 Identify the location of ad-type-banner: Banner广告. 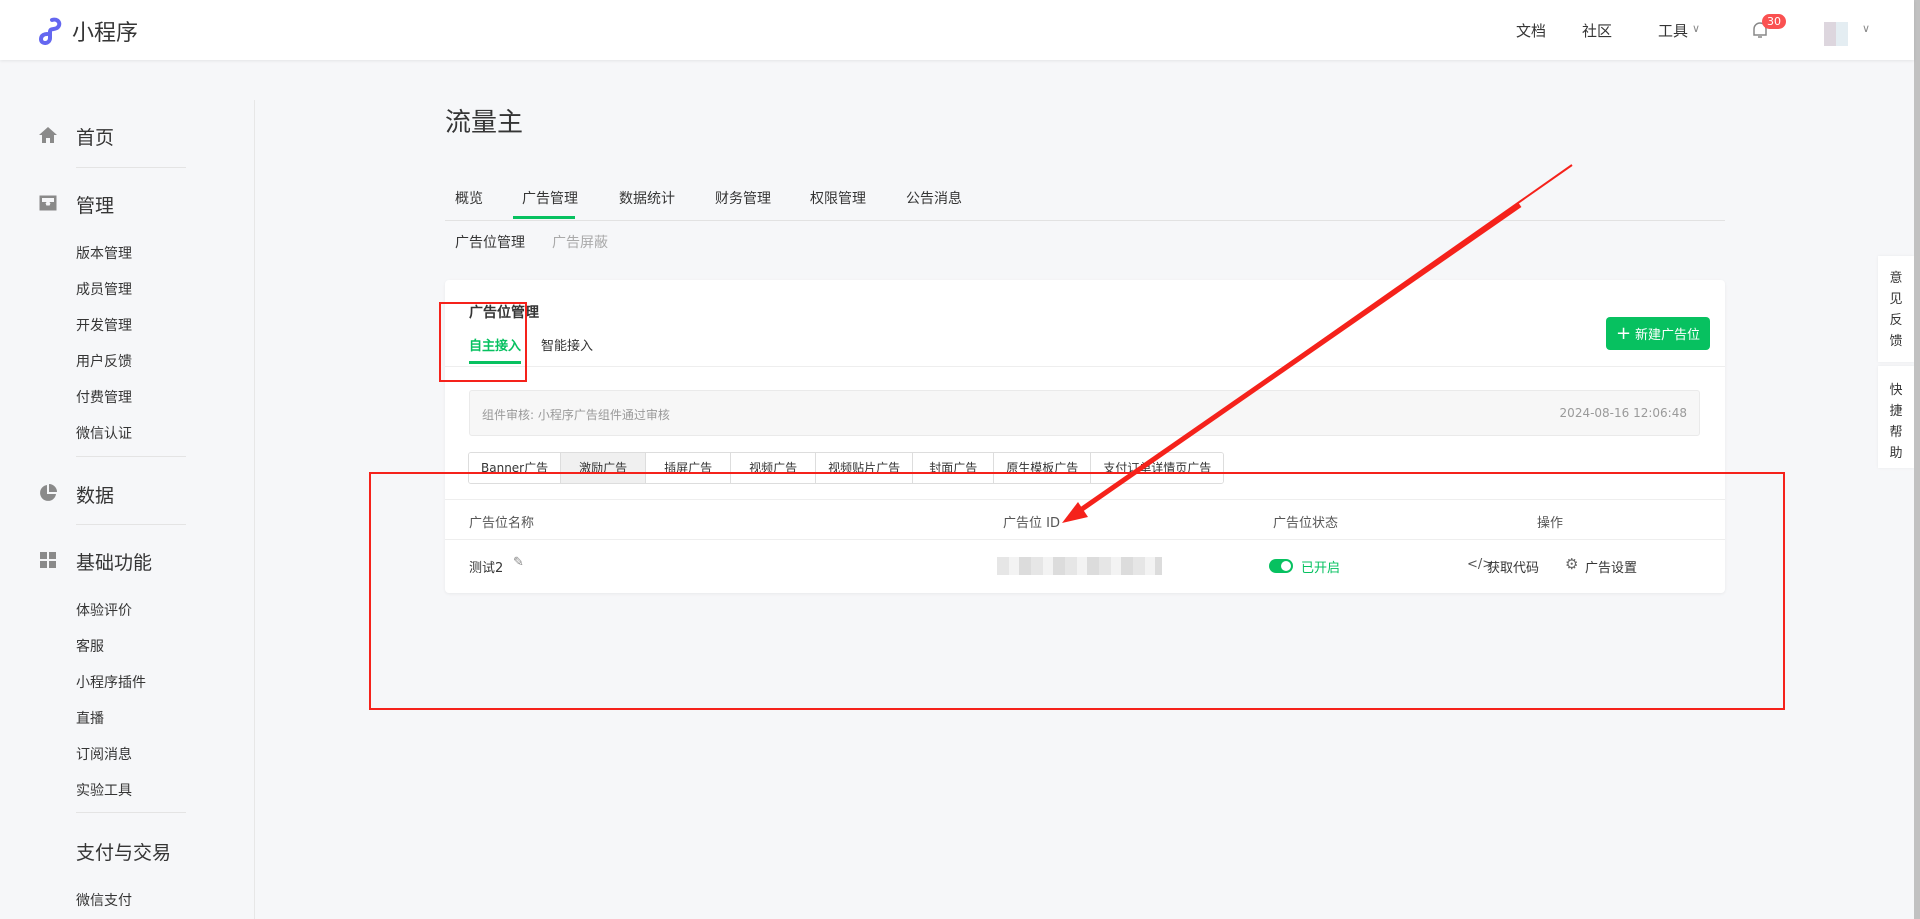
(515, 468).